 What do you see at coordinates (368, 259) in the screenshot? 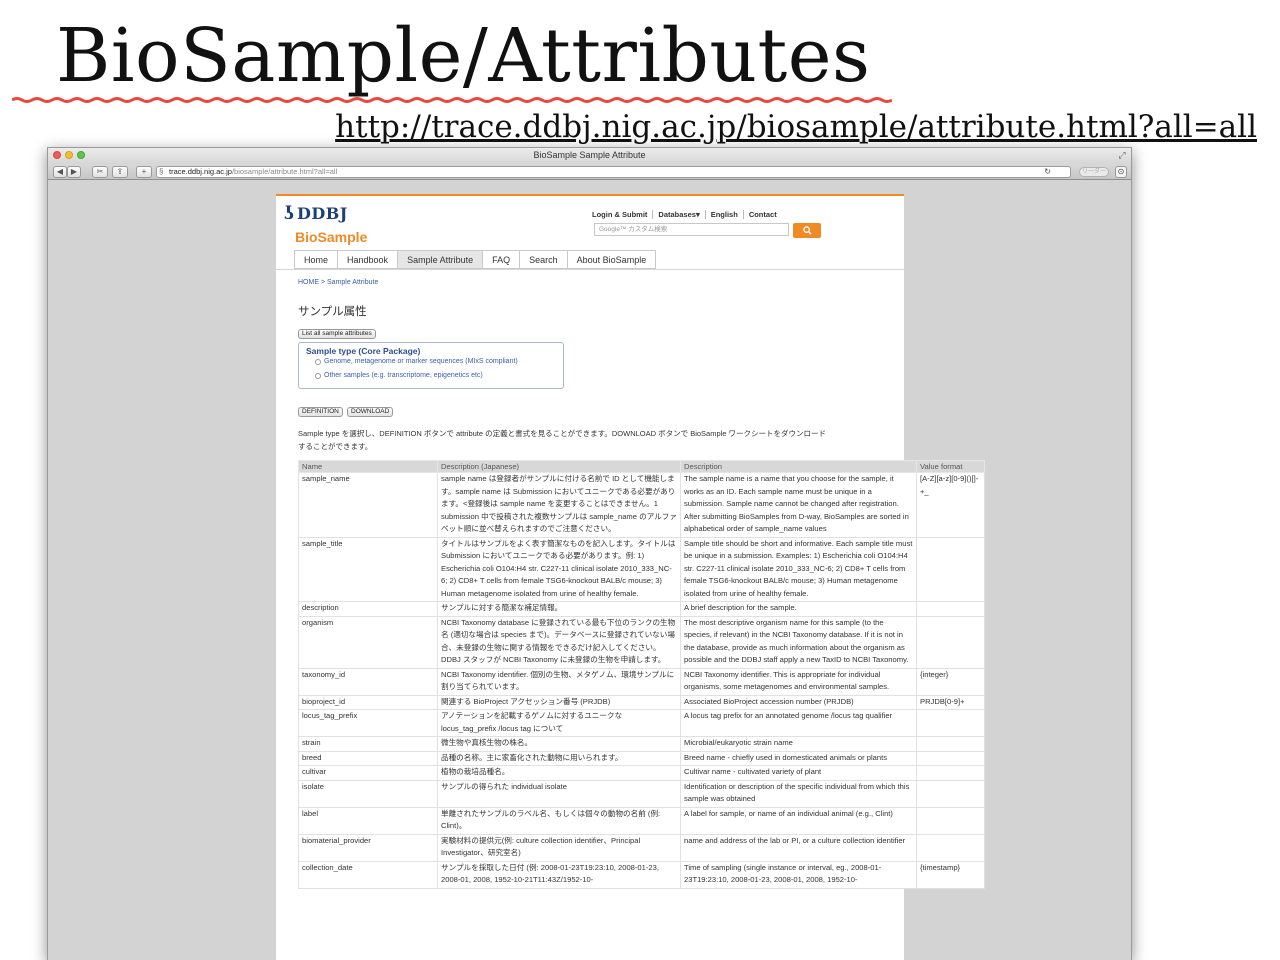
I see `tab-handbook: Handbook` at bounding box center [368, 259].